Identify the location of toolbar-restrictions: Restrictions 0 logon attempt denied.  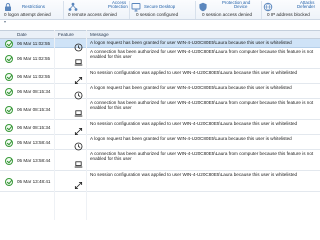
(31, 10).